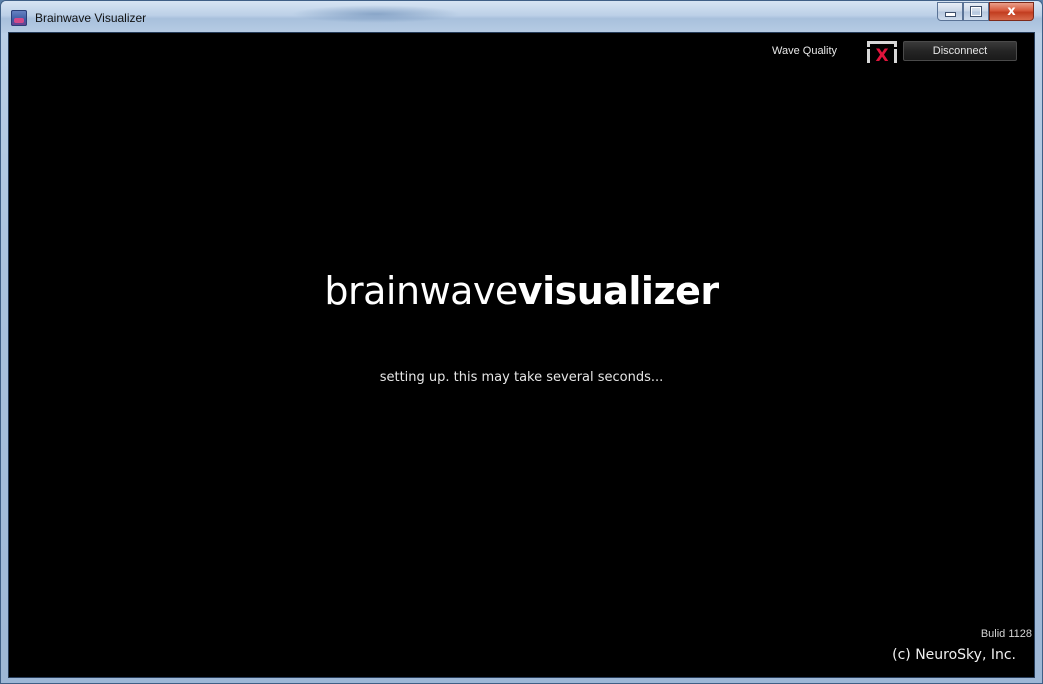  I want to click on disconnect-label: Disconnect, so click(960, 51).